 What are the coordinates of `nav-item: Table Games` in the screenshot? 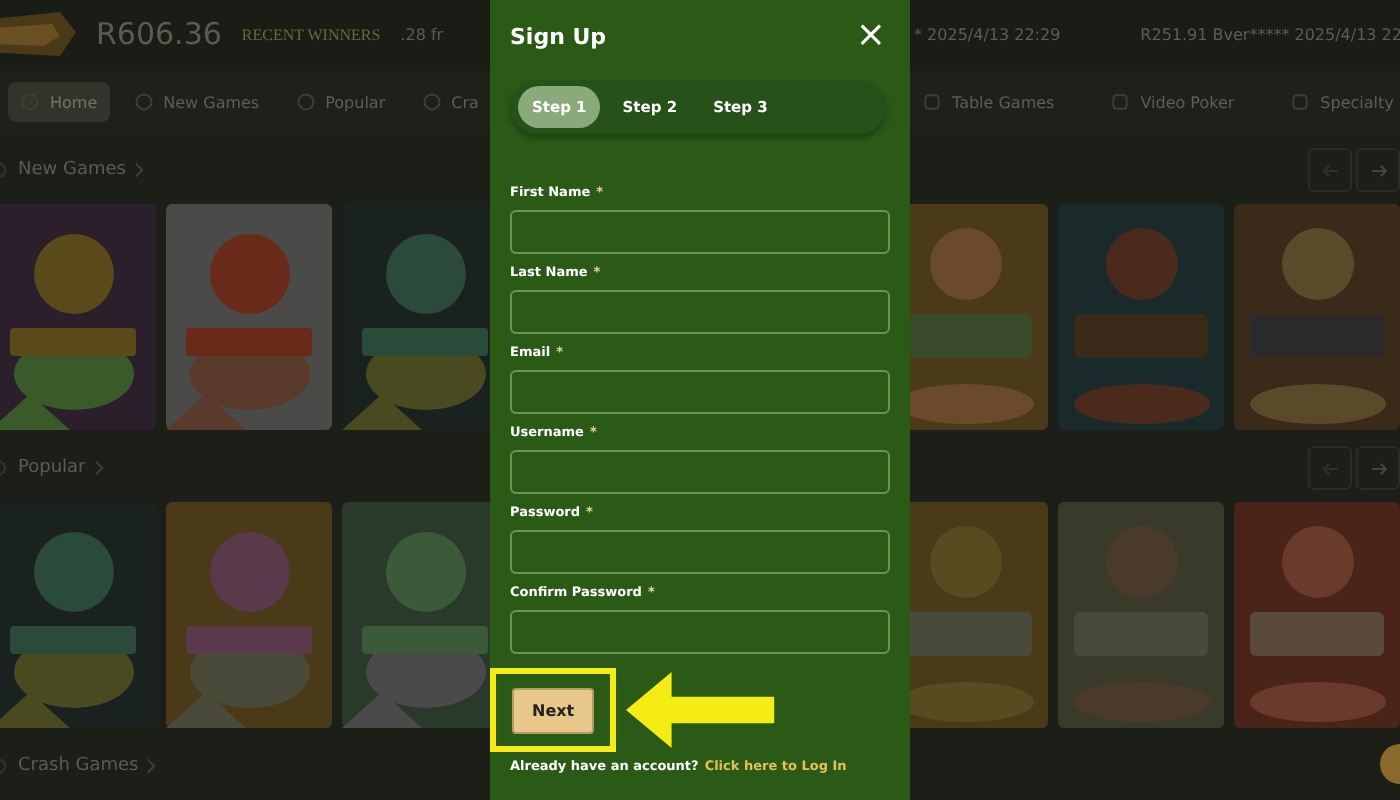 It's located at (988, 102).